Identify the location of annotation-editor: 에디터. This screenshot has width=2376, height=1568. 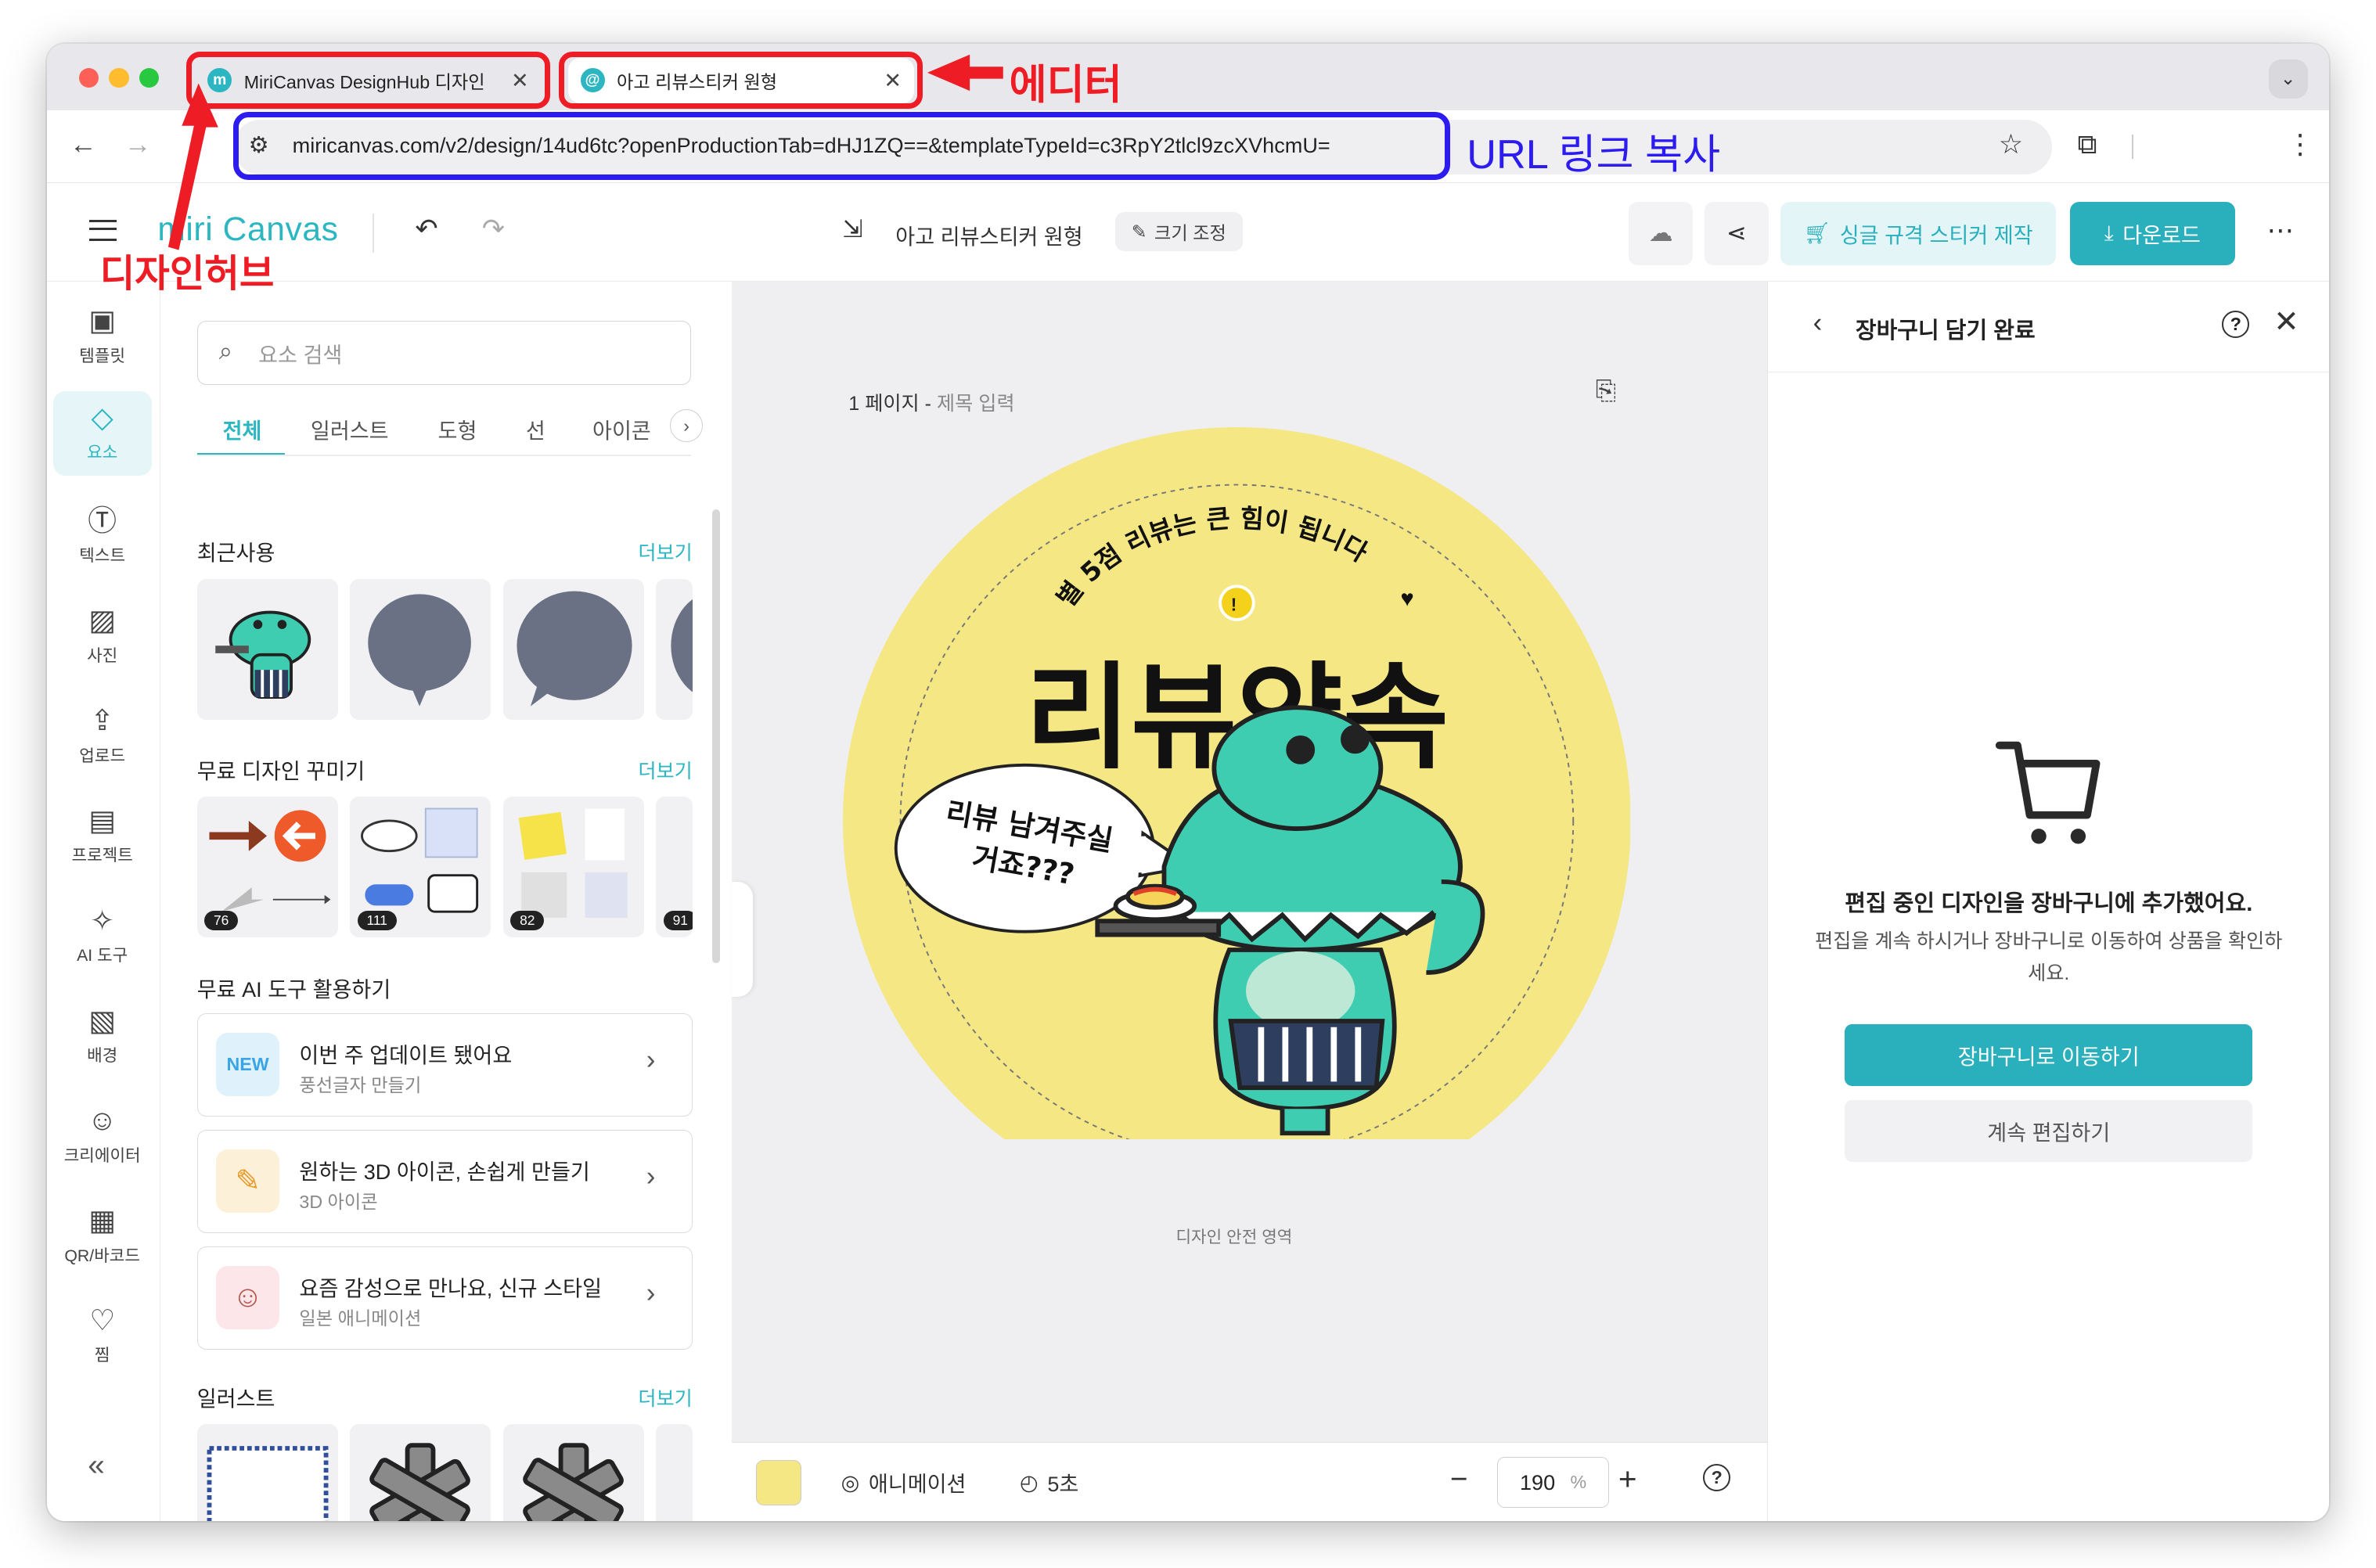
(1065, 85).